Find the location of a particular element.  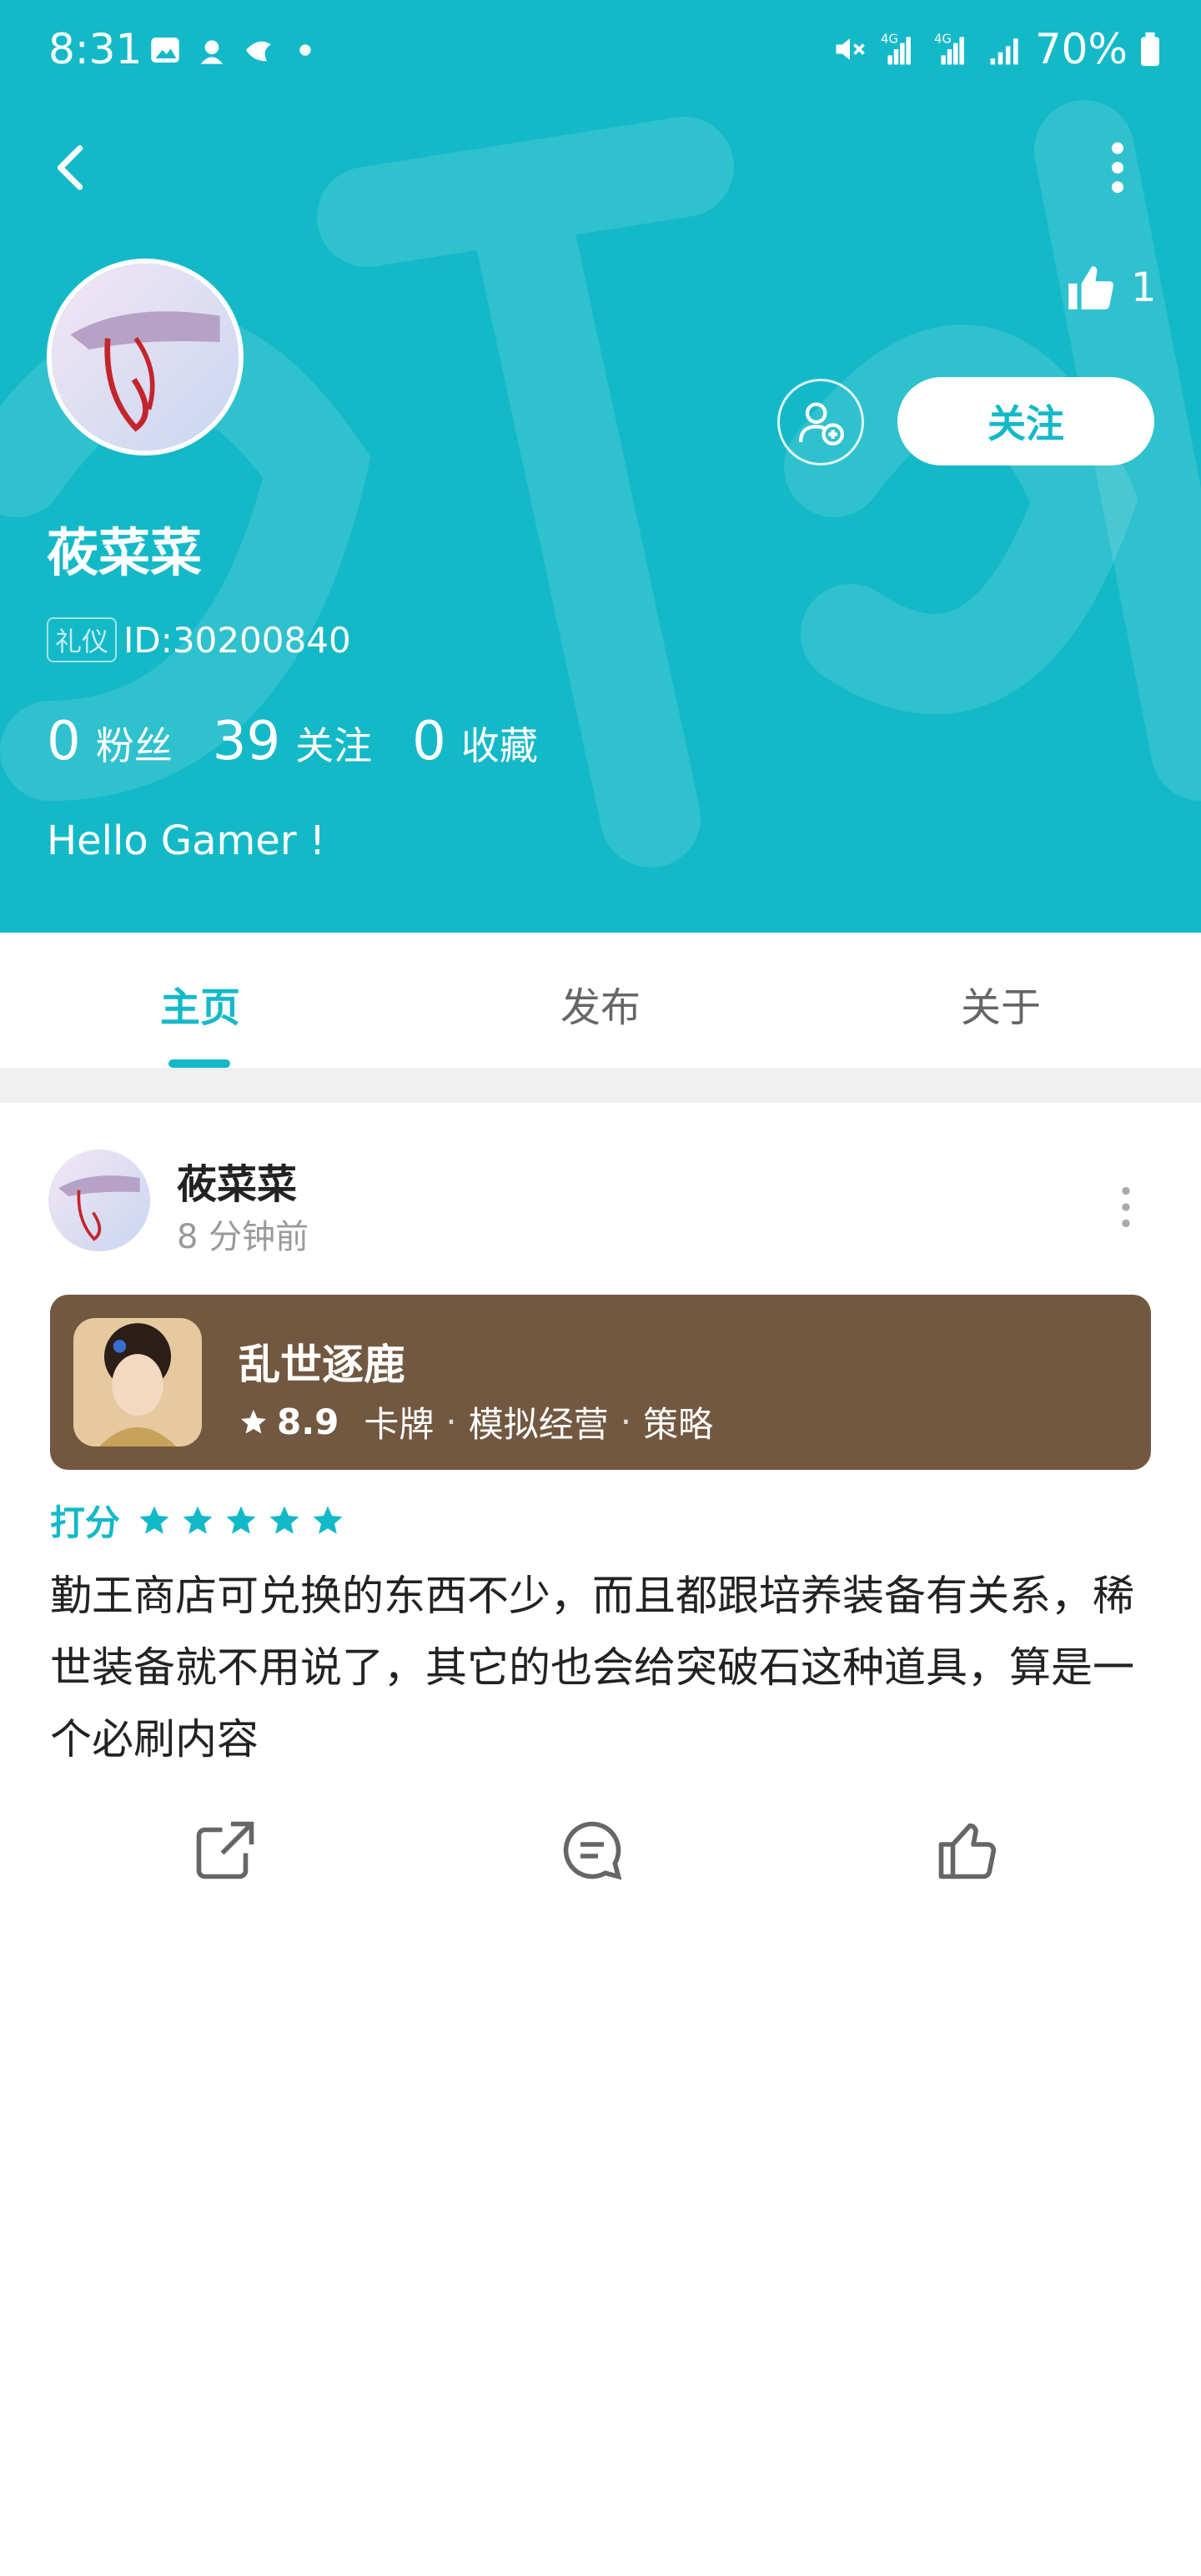

profile-id: ID:30200840 is located at coordinates (237, 640).